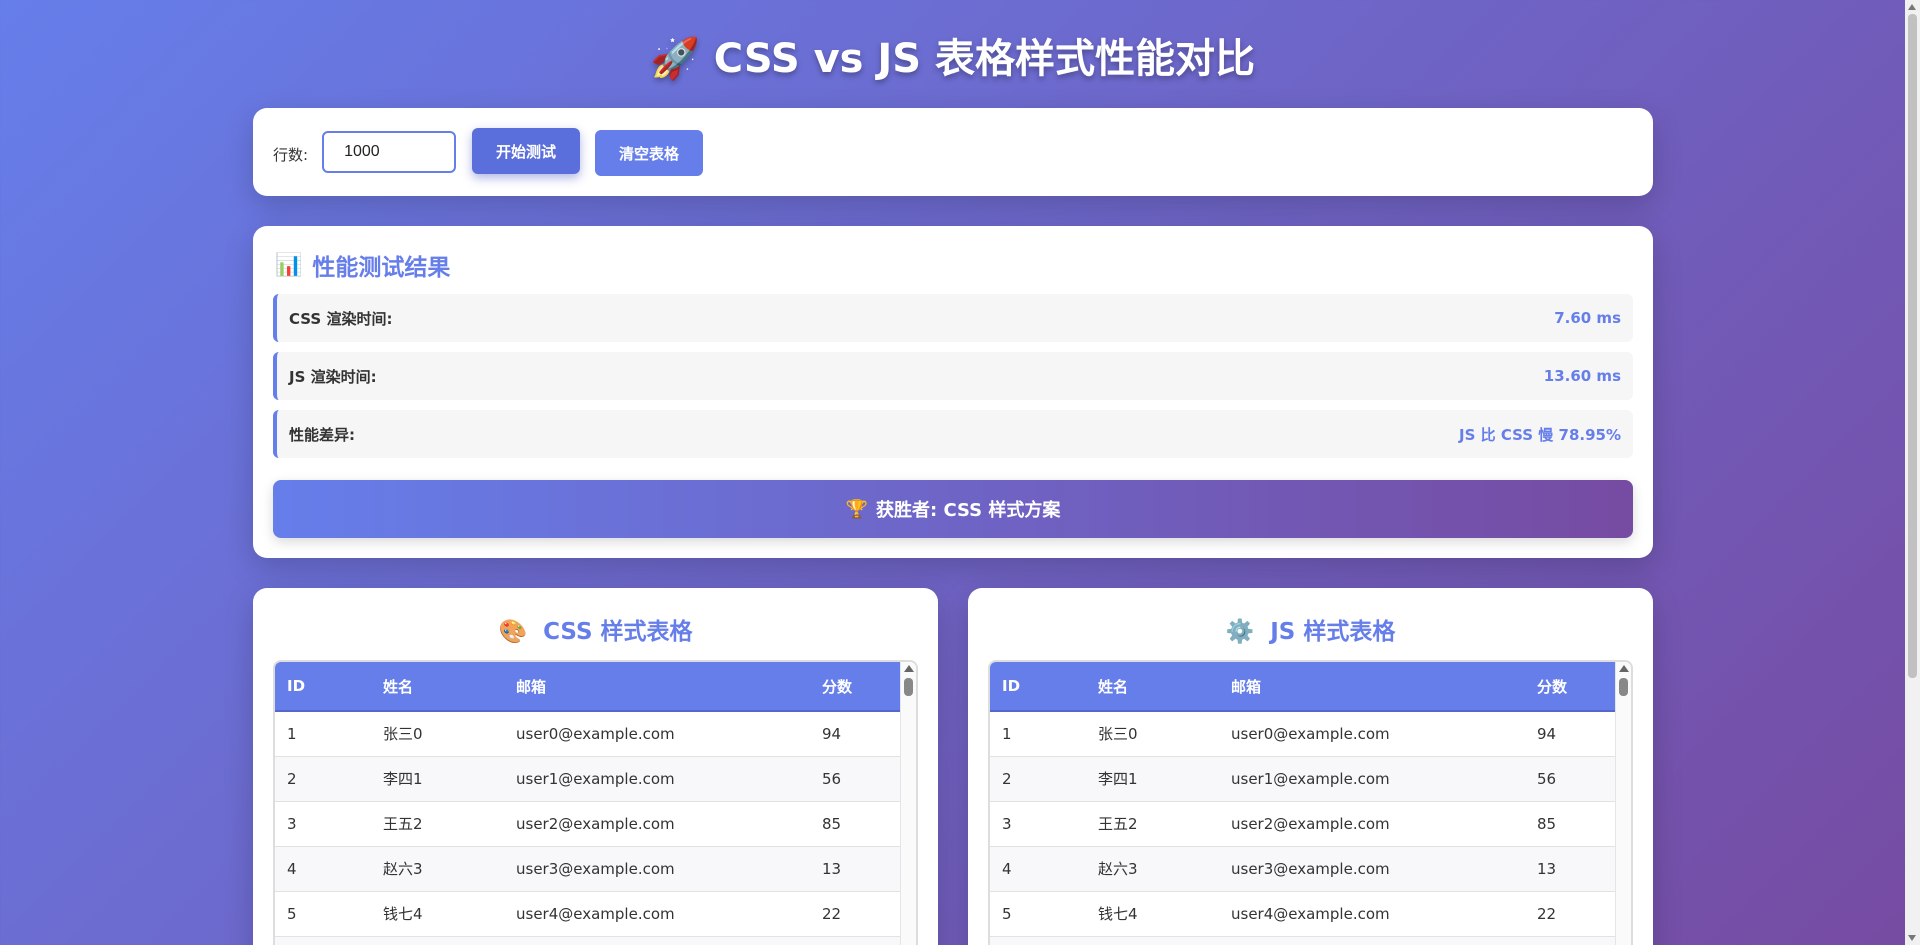 The width and height of the screenshot is (1920, 945). Describe the element at coordinates (649, 153) in the screenshot. I see `clear-table-button: 清空表格` at that location.